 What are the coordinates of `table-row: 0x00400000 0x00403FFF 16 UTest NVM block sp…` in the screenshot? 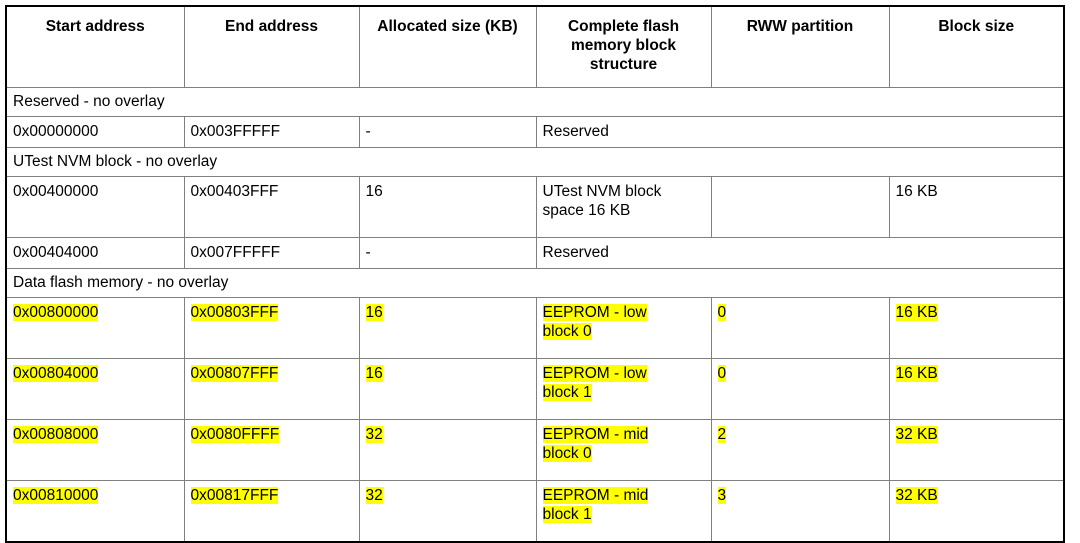 It's located at (535, 207).